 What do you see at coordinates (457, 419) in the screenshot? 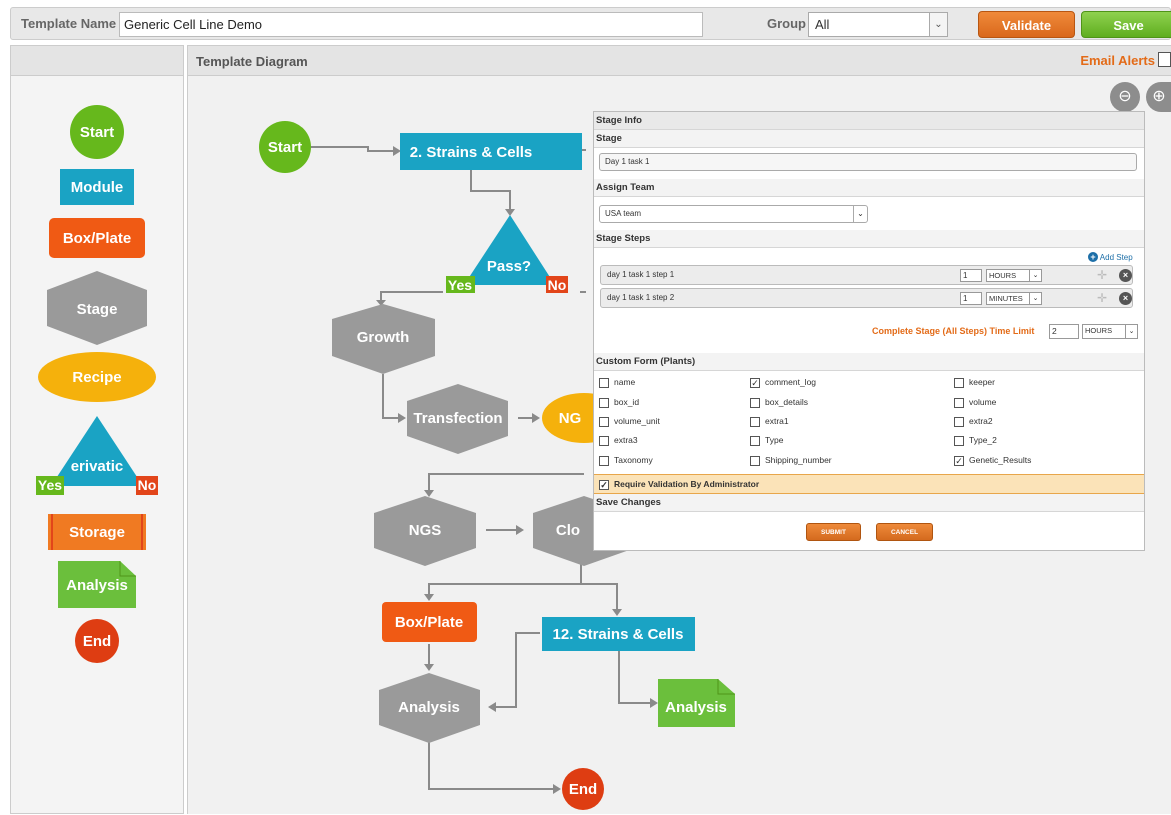
I see `node-transfection: Transfection` at bounding box center [457, 419].